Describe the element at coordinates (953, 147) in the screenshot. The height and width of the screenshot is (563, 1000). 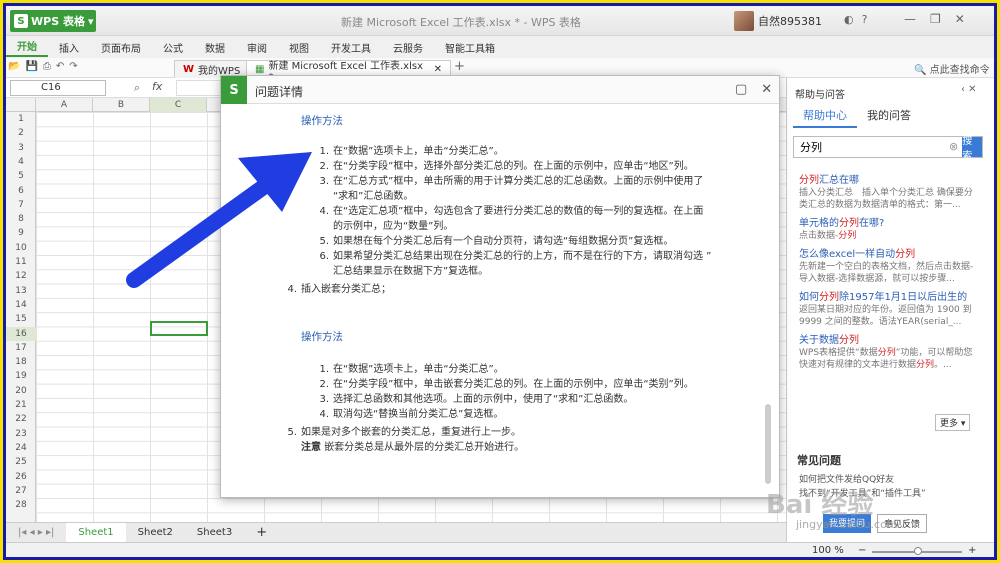
I see `clear-search-icon: ⊗` at that location.